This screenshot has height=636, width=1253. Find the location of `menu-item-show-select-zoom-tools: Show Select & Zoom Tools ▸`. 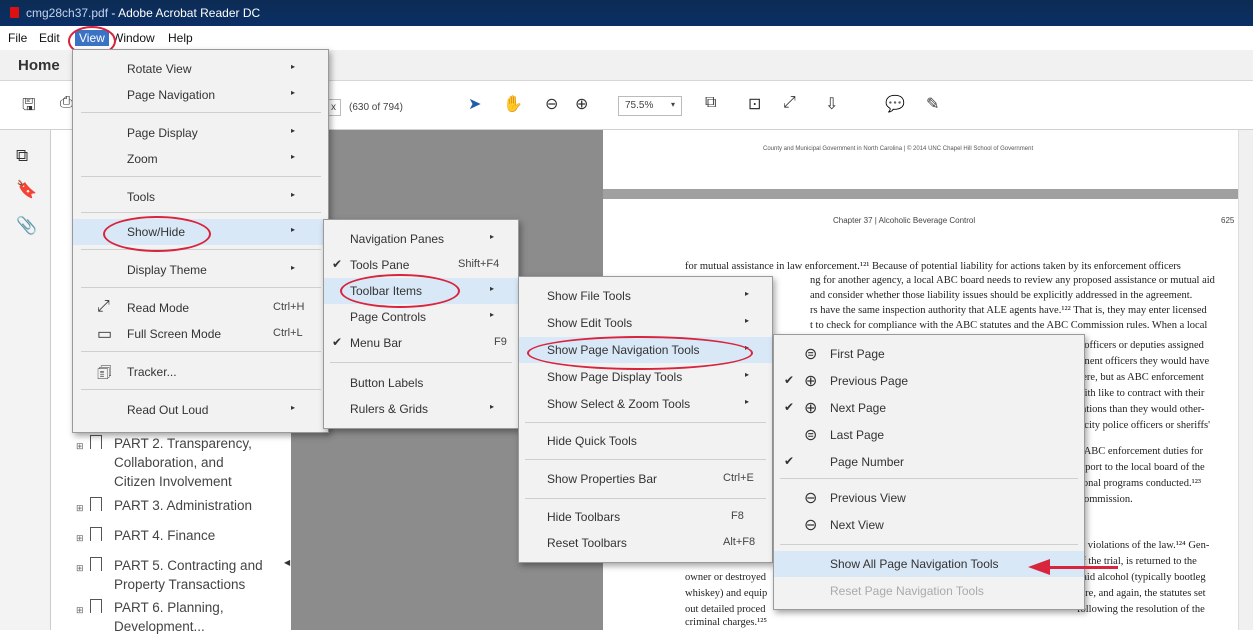

menu-item-show-select-zoom-tools: Show Select & Zoom Tools ▸ is located at coordinates (645, 404).